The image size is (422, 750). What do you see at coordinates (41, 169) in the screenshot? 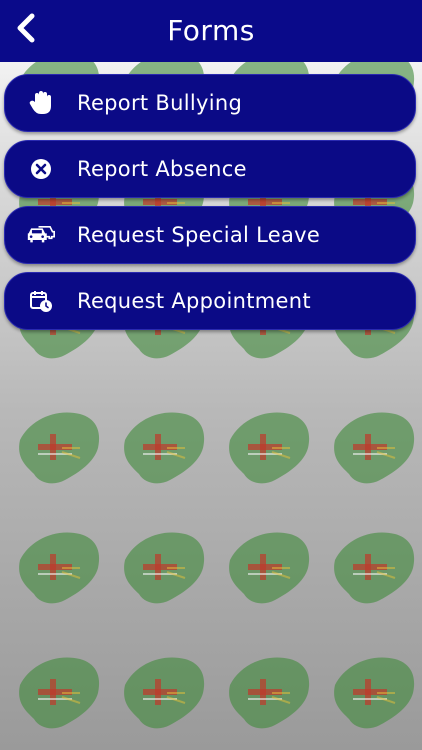
I see `circle-x-icon` at bounding box center [41, 169].